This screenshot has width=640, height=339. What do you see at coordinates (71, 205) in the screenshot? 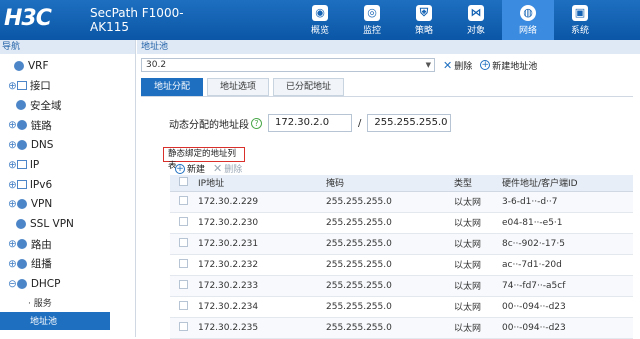
I see `sidebar-item-vpn: ⊕ VPN` at bounding box center [71, 205].